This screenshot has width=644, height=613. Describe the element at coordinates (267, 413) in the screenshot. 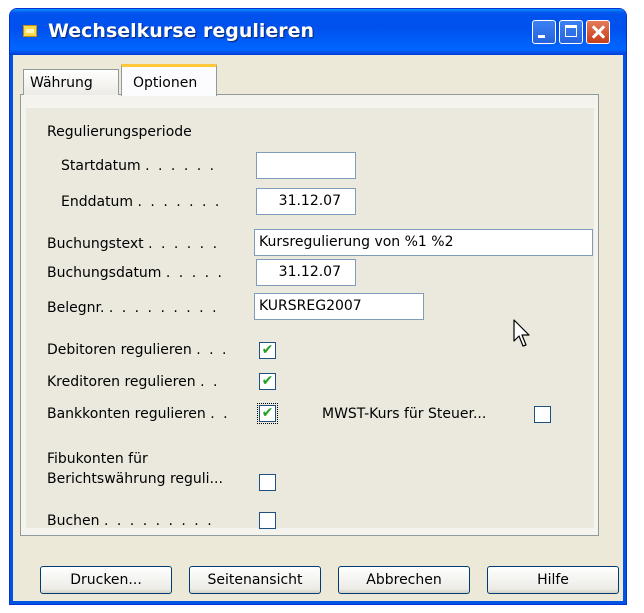

I see `bankkonten-checkbox: ✔` at that location.